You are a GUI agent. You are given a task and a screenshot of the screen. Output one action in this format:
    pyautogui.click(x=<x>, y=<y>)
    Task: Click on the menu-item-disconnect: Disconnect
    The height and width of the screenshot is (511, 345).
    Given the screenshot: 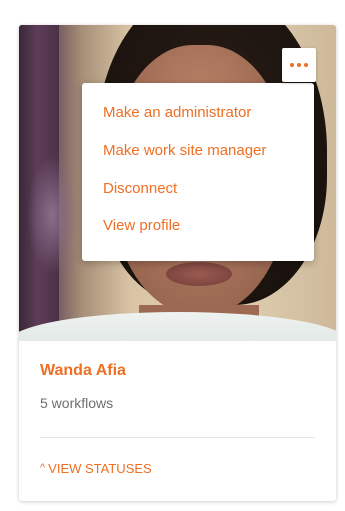 What is the action you would take?
    pyautogui.click(x=140, y=189)
    